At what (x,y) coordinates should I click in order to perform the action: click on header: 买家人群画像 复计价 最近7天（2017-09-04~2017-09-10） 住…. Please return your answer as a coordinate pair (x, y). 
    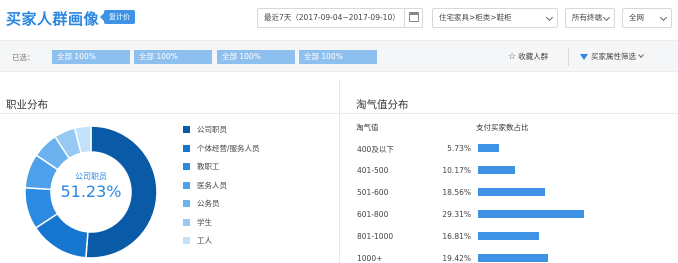
    Looking at the image, I should click on (339, 18).